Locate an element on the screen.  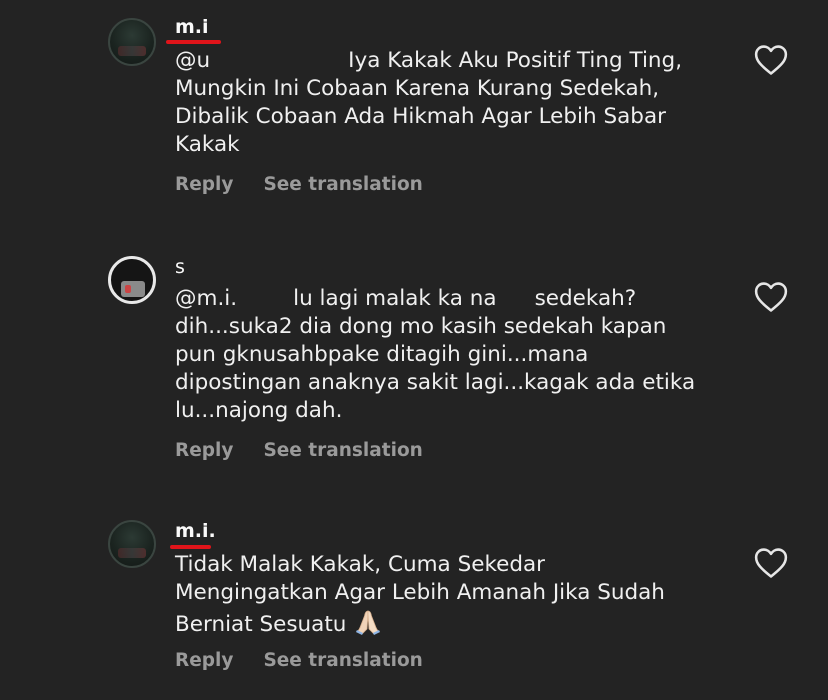
mention-link: @m.i. is located at coordinates (206, 298).